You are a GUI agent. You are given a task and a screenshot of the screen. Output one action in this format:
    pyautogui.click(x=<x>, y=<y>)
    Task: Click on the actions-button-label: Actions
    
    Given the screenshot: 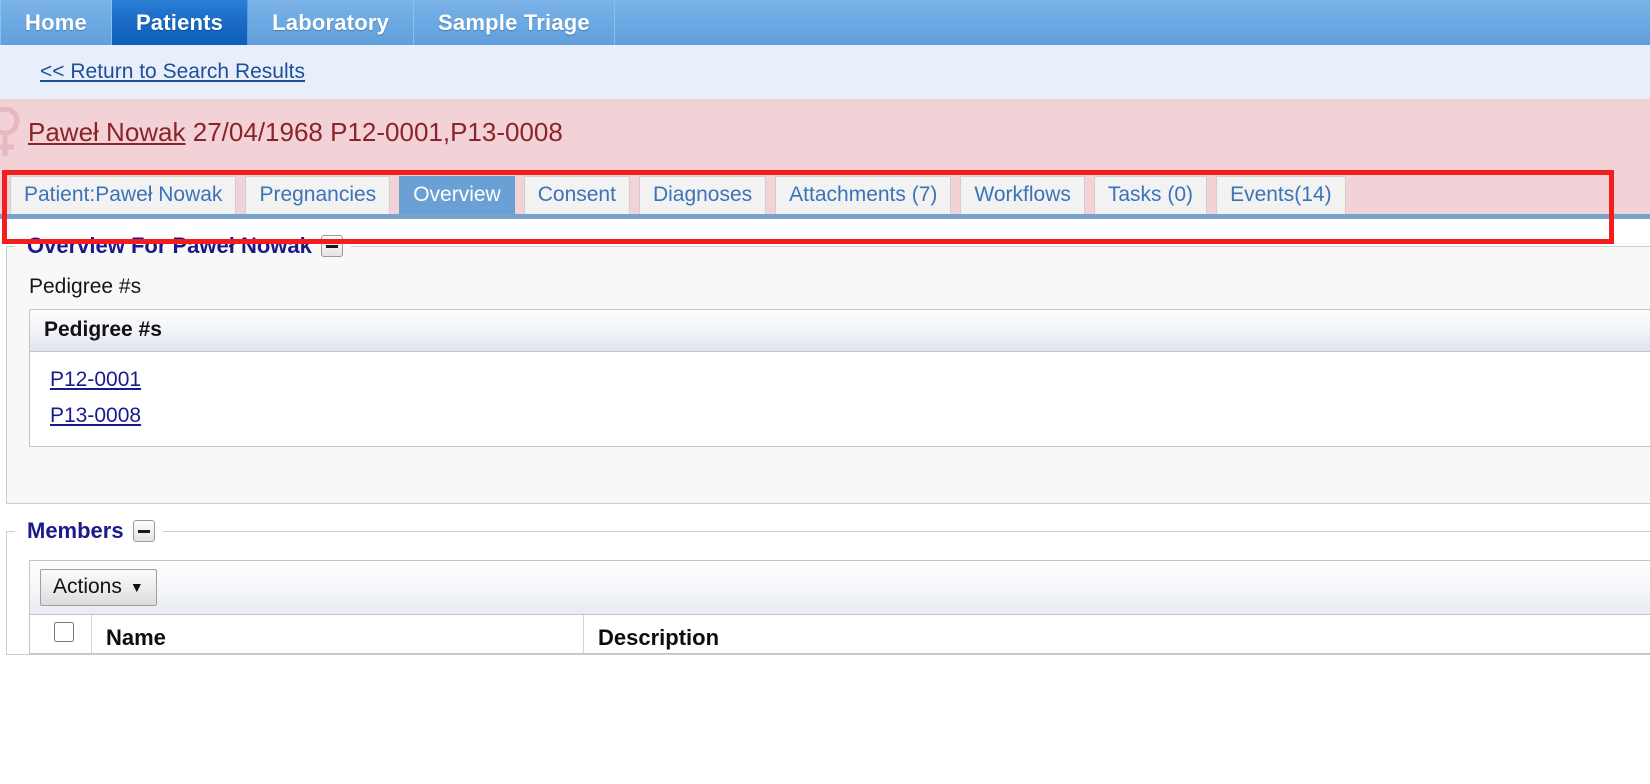 What is the action you would take?
    pyautogui.click(x=87, y=586)
    